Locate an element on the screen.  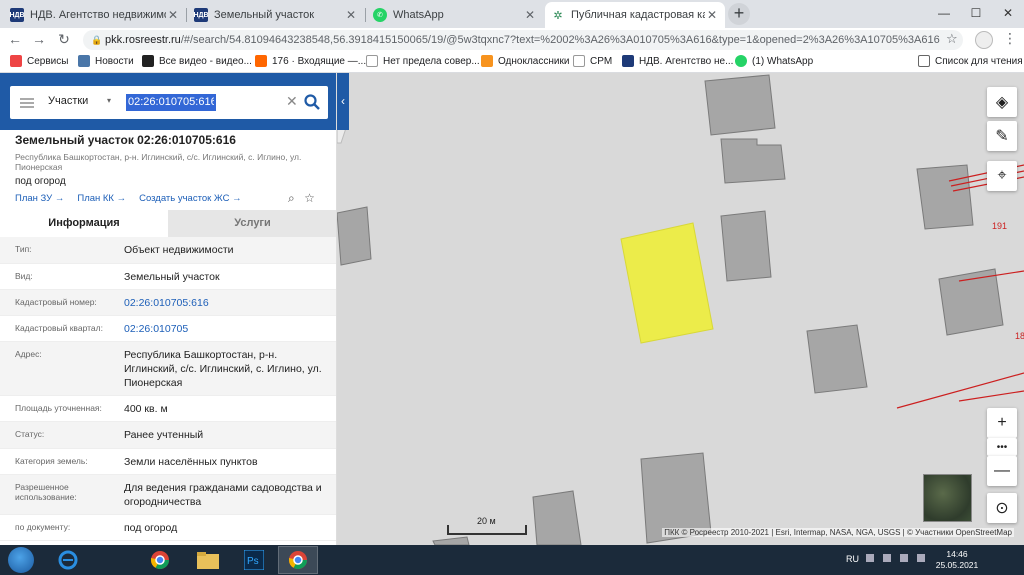
plan-kk-link: План КК → is located at coordinates (101, 198).